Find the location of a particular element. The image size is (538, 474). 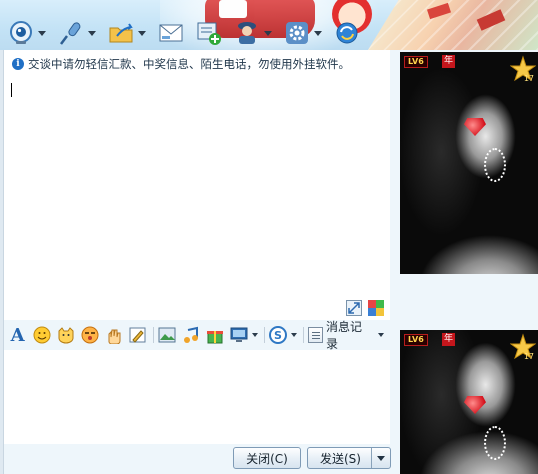

payment-dropdown-caret is located at coordinates (293, 335).